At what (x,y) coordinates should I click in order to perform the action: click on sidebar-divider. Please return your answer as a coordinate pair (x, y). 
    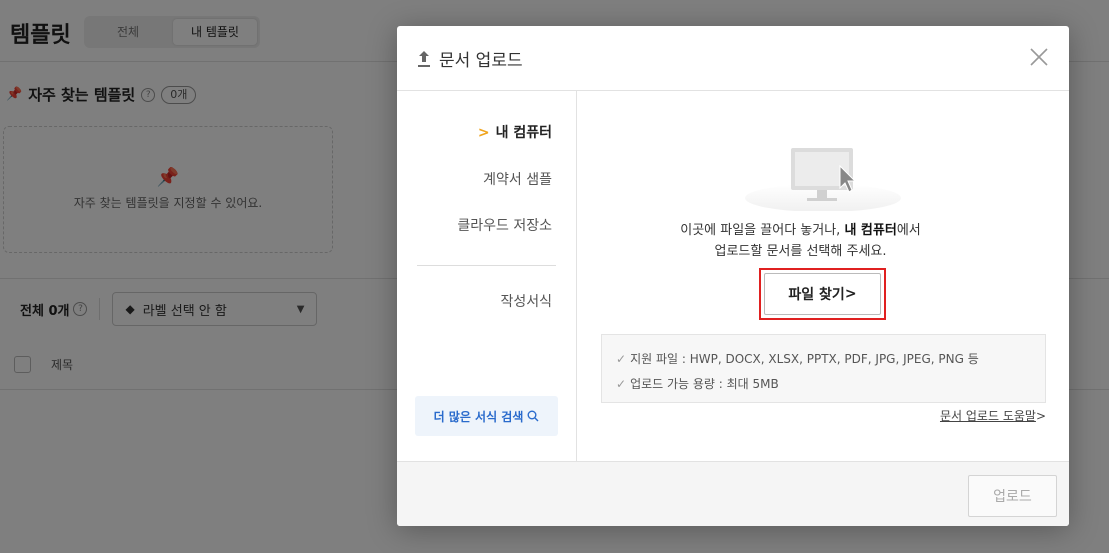
    Looking at the image, I should click on (486, 265).